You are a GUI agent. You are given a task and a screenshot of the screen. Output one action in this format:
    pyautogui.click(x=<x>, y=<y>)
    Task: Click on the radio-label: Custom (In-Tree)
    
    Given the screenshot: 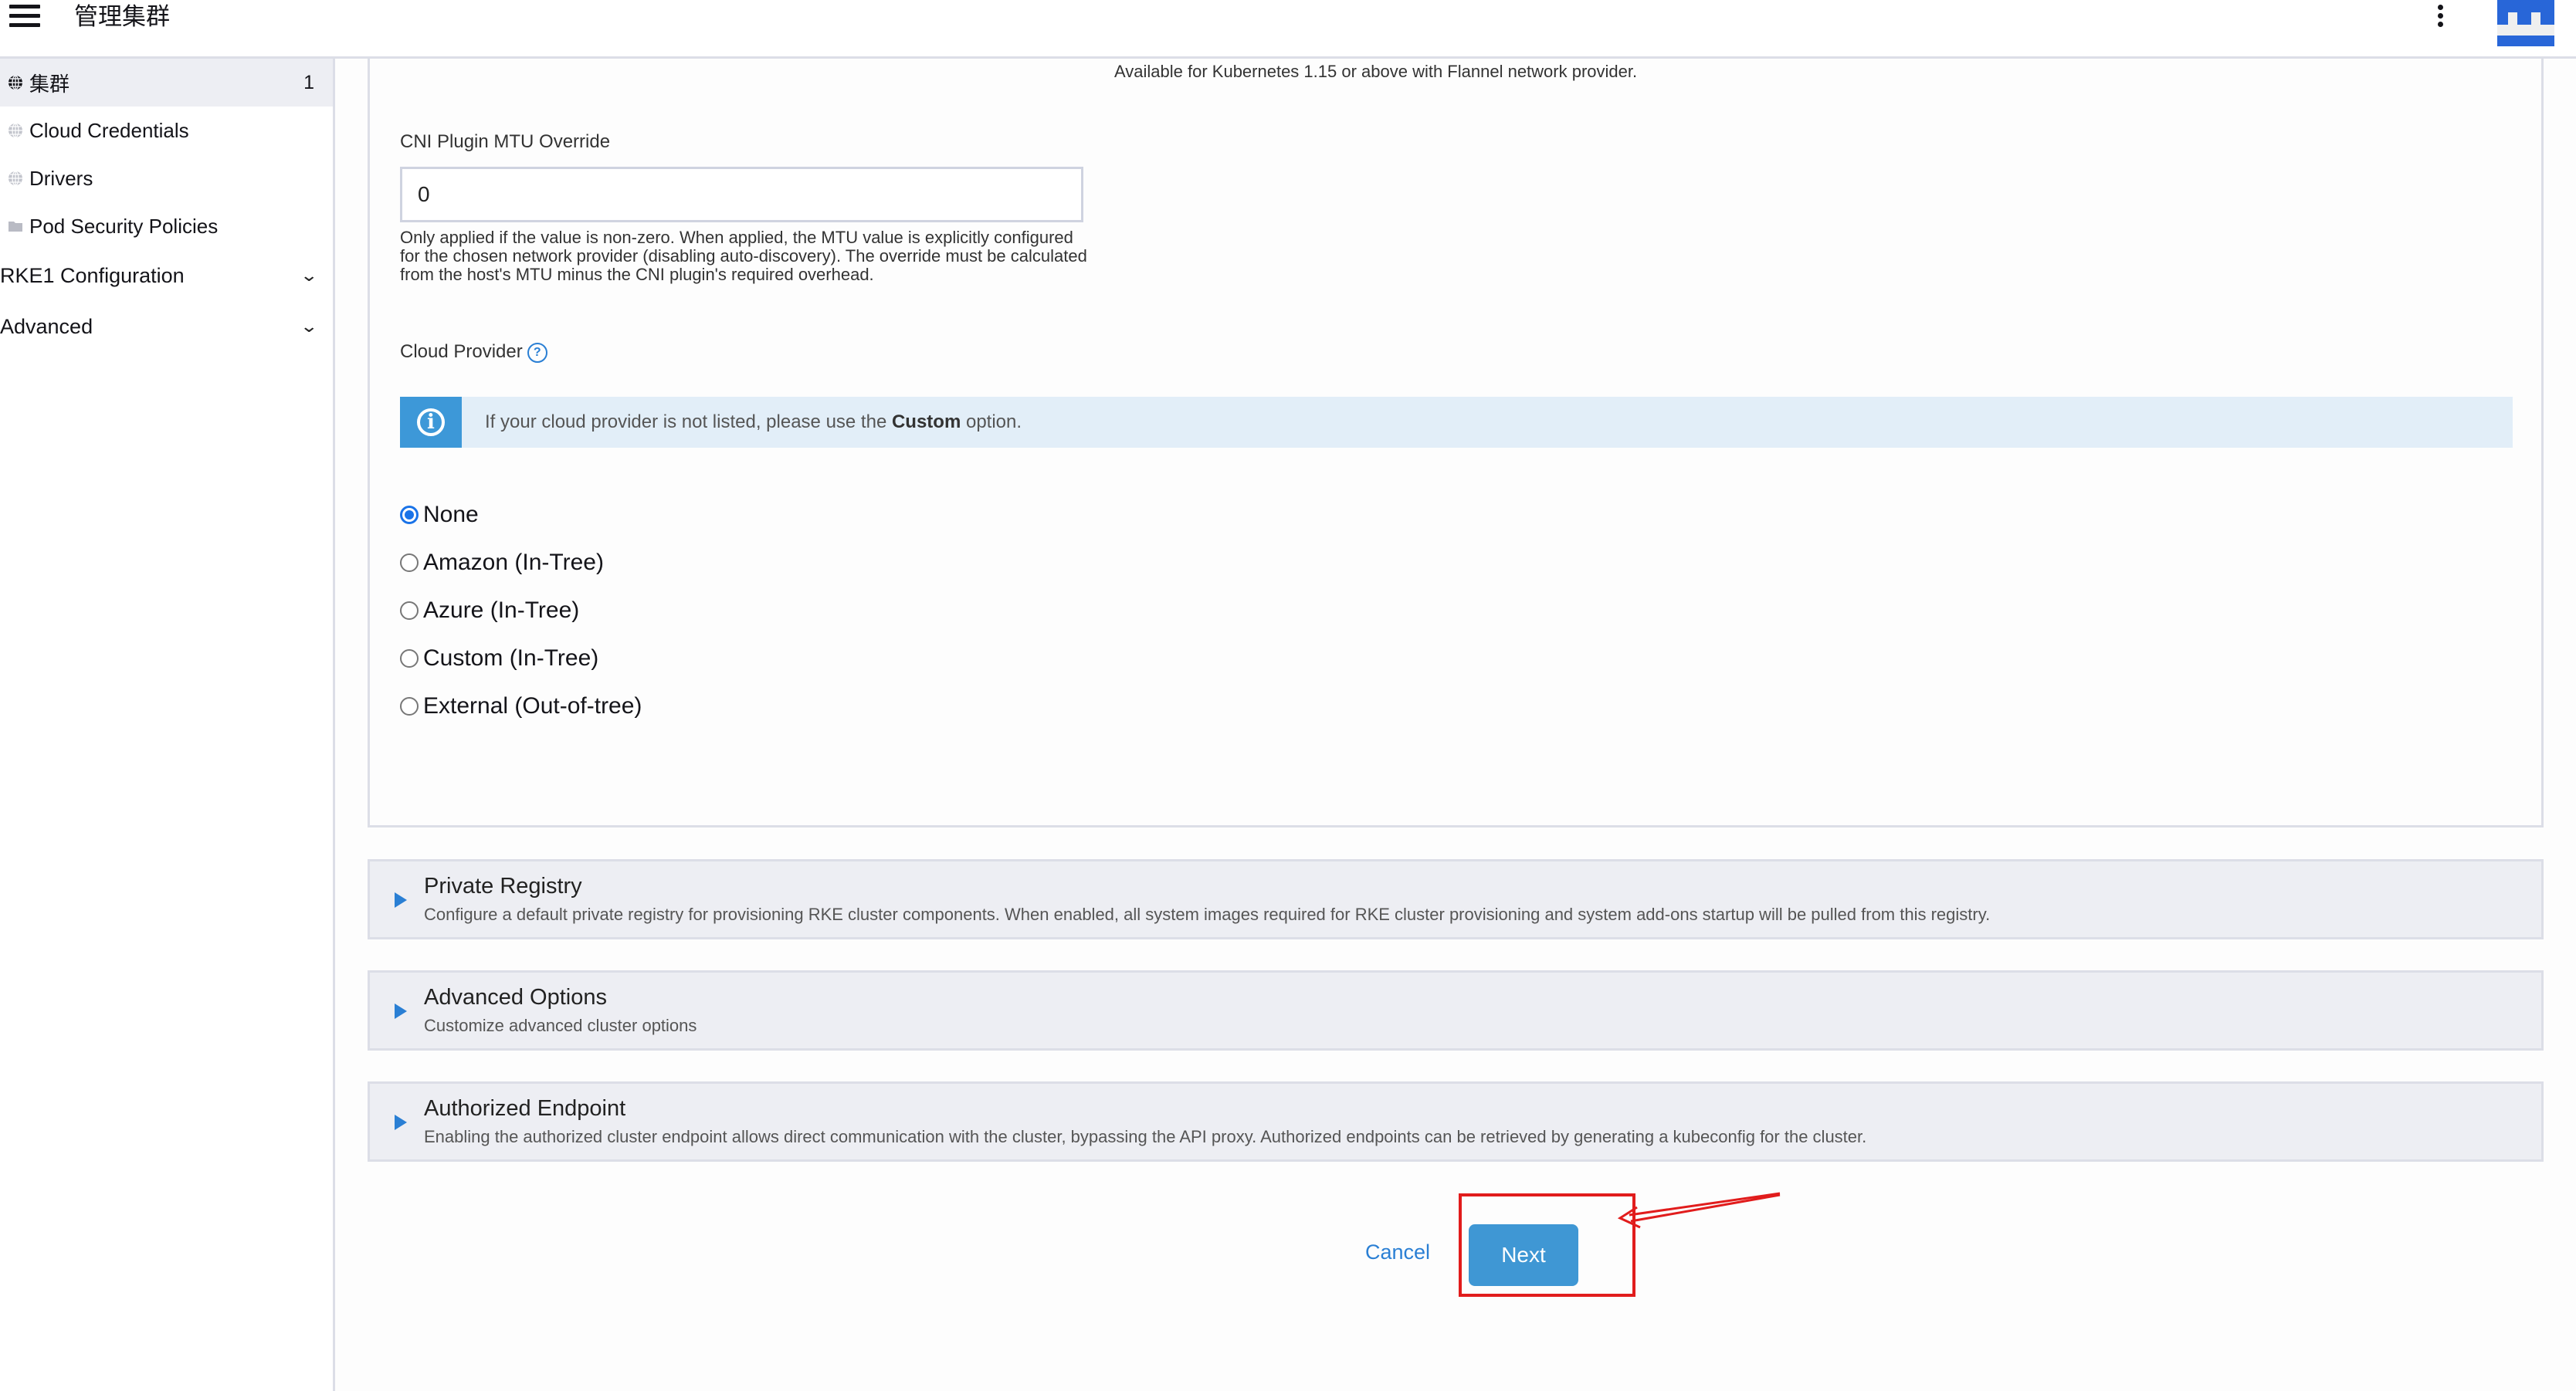 What is the action you would take?
    pyautogui.click(x=511, y=658)
    